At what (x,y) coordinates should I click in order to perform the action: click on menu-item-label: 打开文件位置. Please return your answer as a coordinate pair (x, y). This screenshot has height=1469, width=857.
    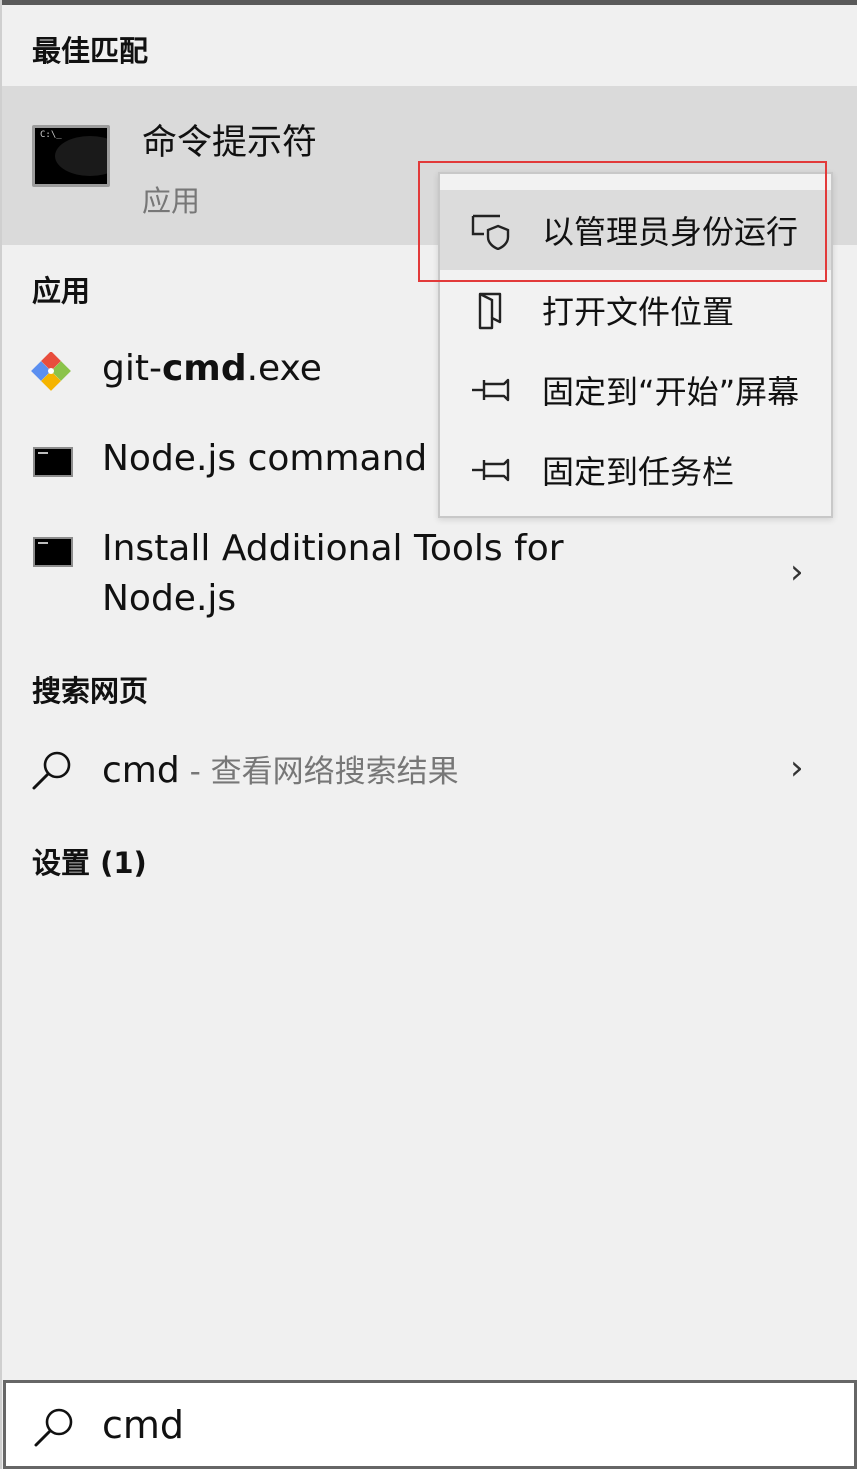
    Looking at the image, I should click on (638, 312).